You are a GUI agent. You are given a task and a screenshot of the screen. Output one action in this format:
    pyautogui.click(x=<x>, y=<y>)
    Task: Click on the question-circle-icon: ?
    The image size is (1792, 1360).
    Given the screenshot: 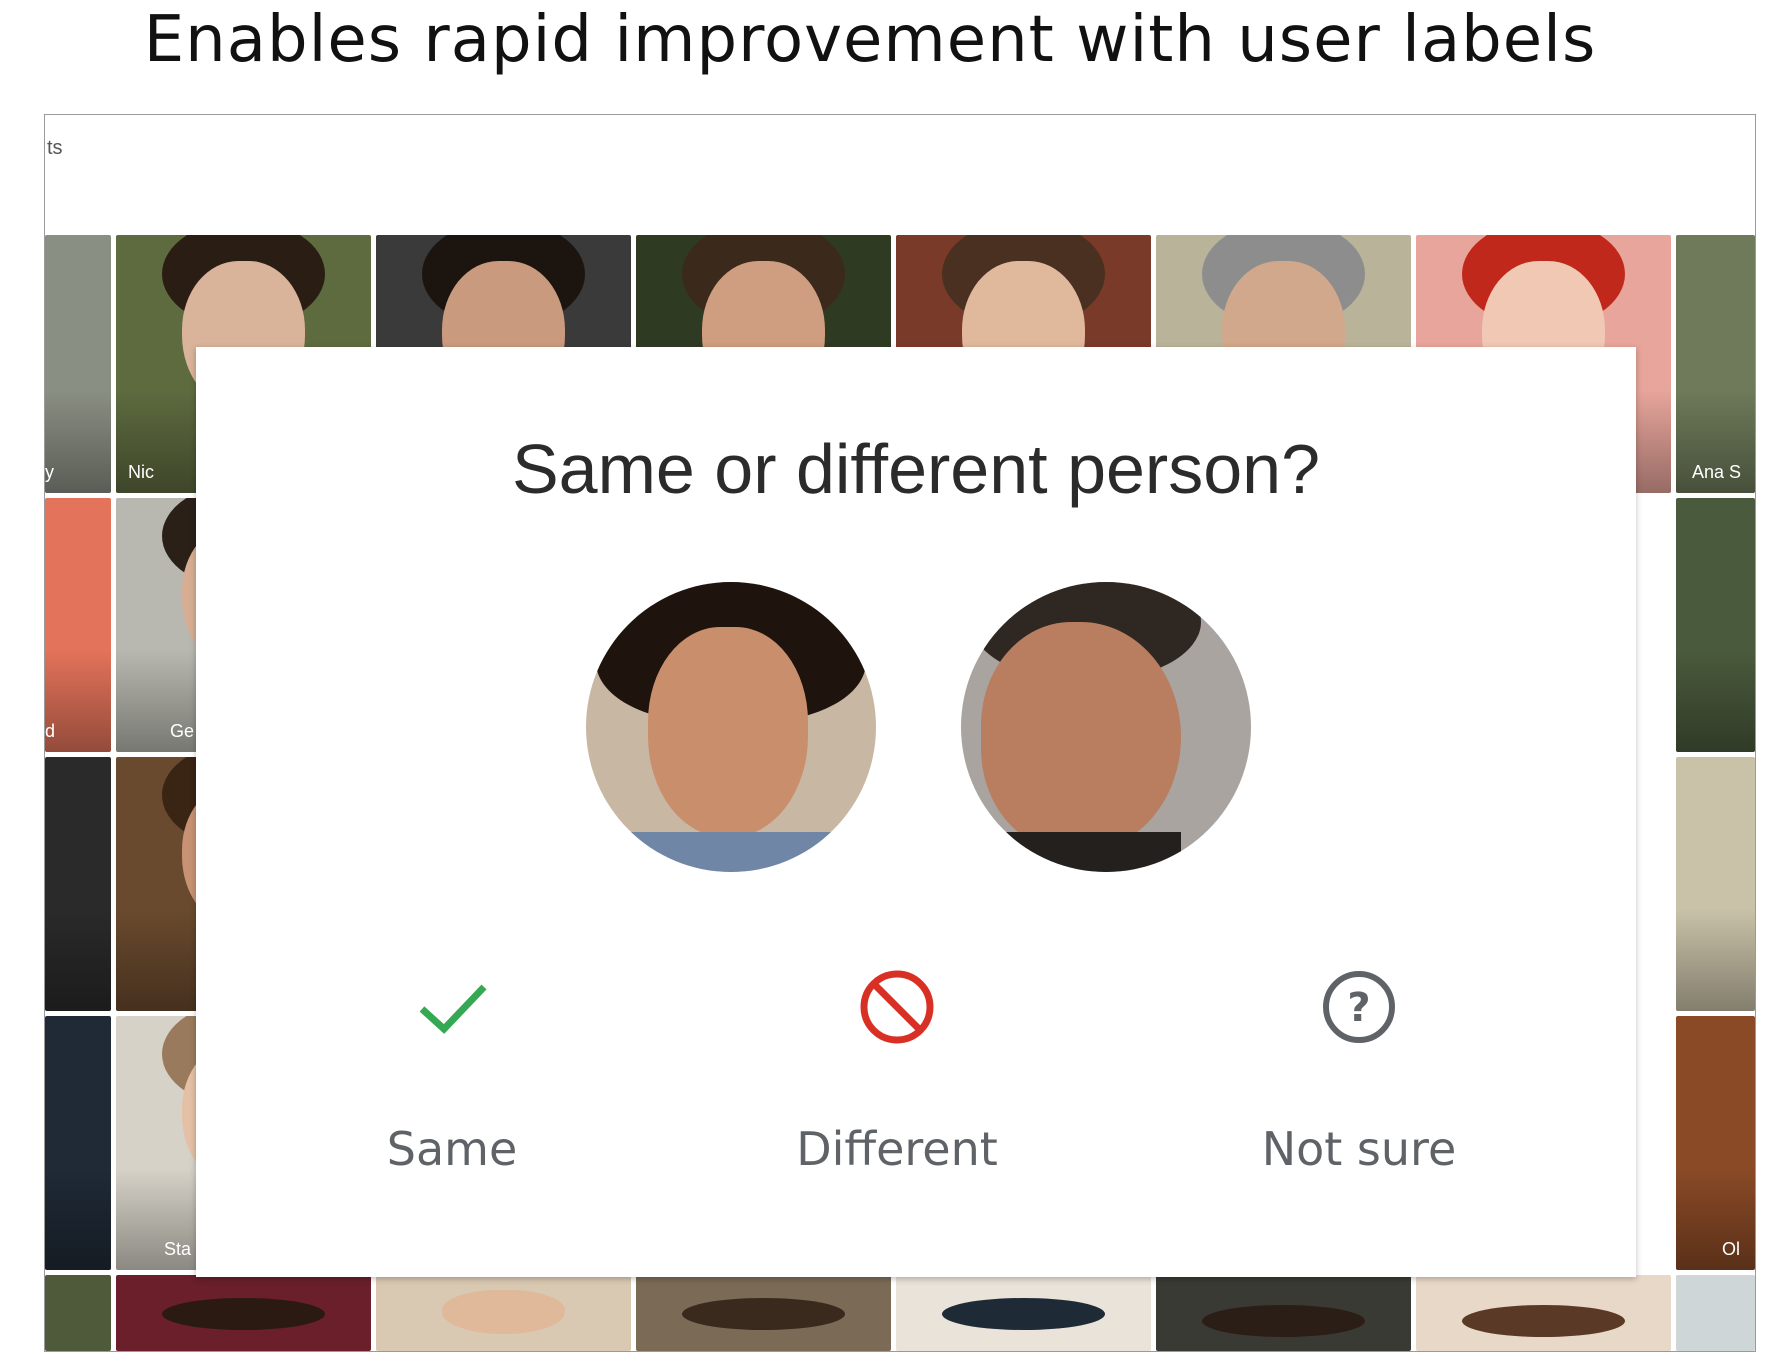 What is the action you would take?
    pyautogui.click(x=1359, y=1007)
    